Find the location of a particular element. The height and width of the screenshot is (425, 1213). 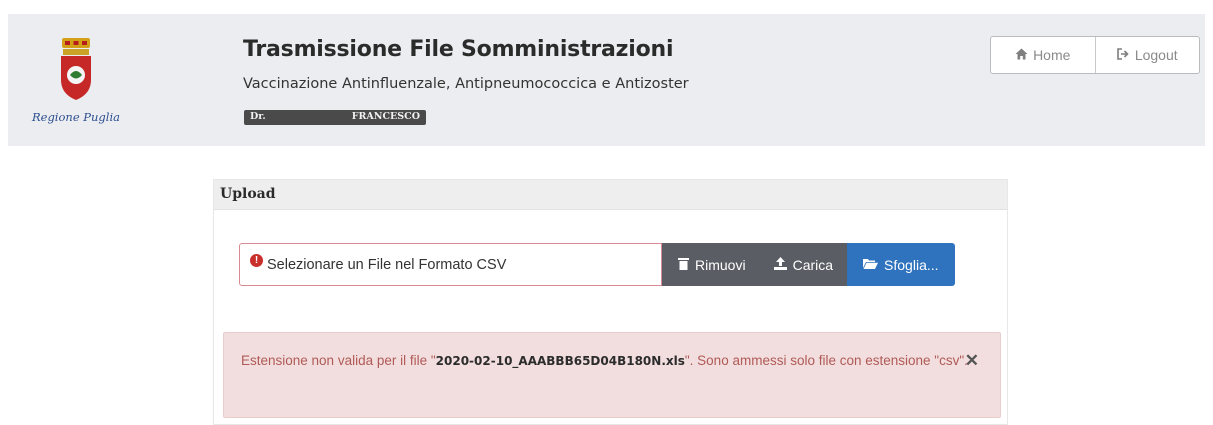

logout-button: Logout is located at coordinates (1147, 55).